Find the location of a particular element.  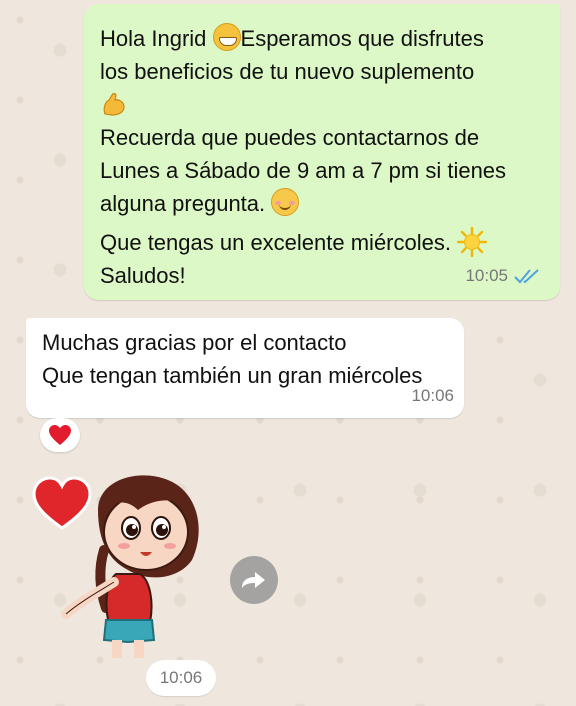

message-line: Recuerda que puedes contactarnos de is located at coordinates (290, 137).